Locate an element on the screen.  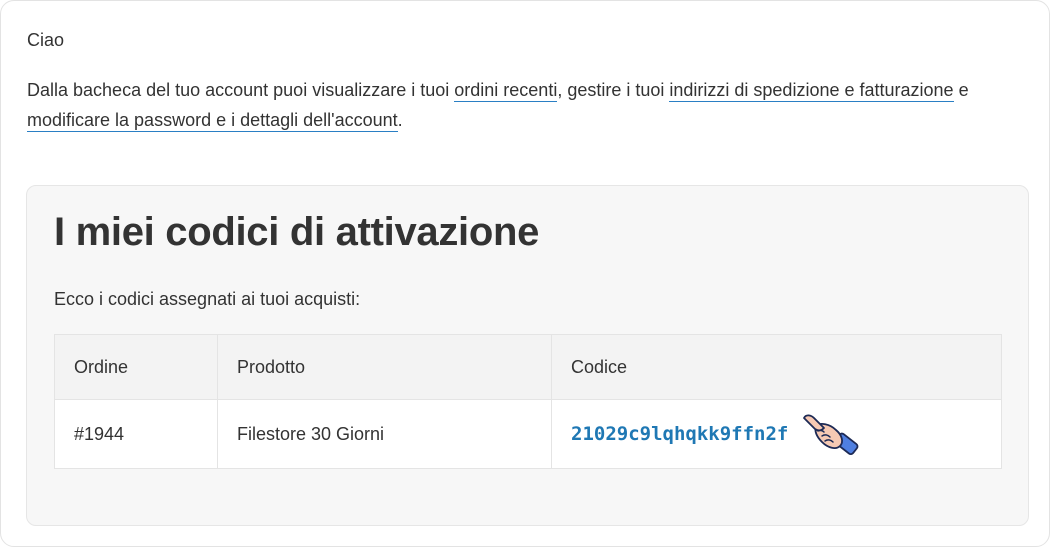
intro-text-3: e is located at coordinates (961, 90).